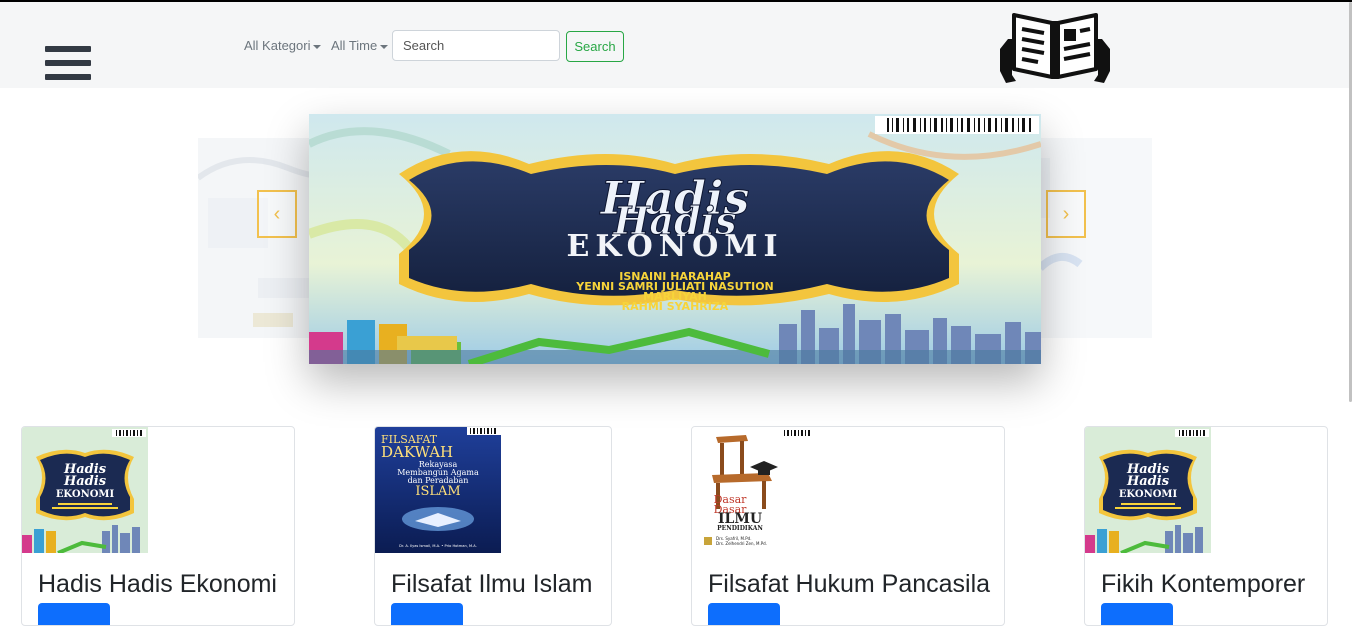 Image resolution: width=1352 pixels, height=626 pixels. I want to click on time-dropdown: All Time, so click(360, 45).